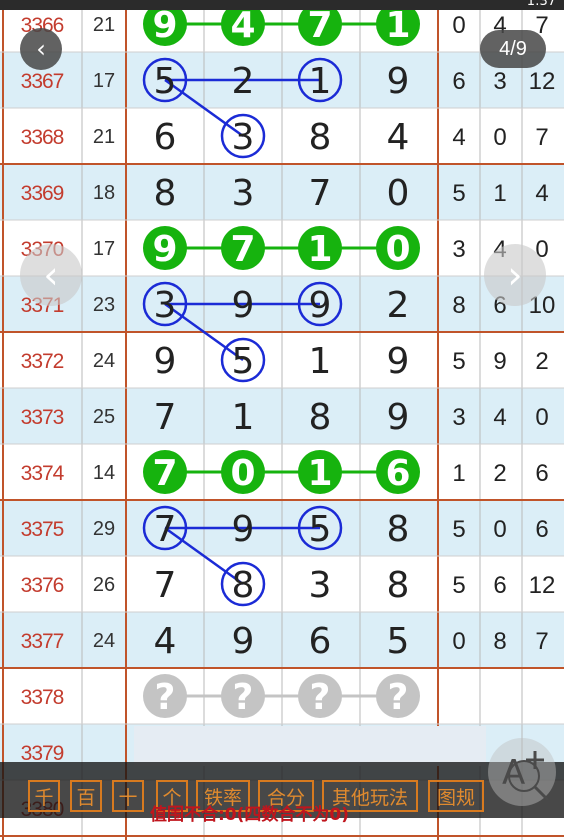  Describe the element at coordinates (515, 275) in the screenshot. I see `next-page-button: ›` at that location.